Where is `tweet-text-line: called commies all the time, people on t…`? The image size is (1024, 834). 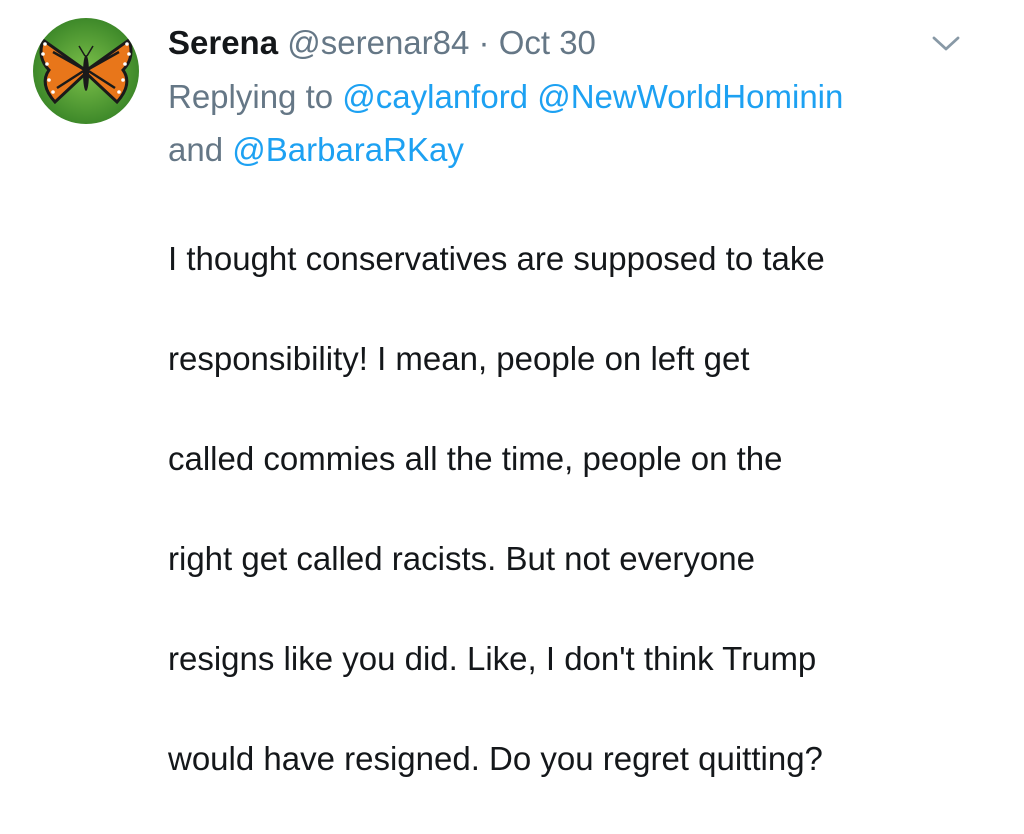
tweet-text-line: called commies all the time, people on t… is located at coordinates (475, 458).